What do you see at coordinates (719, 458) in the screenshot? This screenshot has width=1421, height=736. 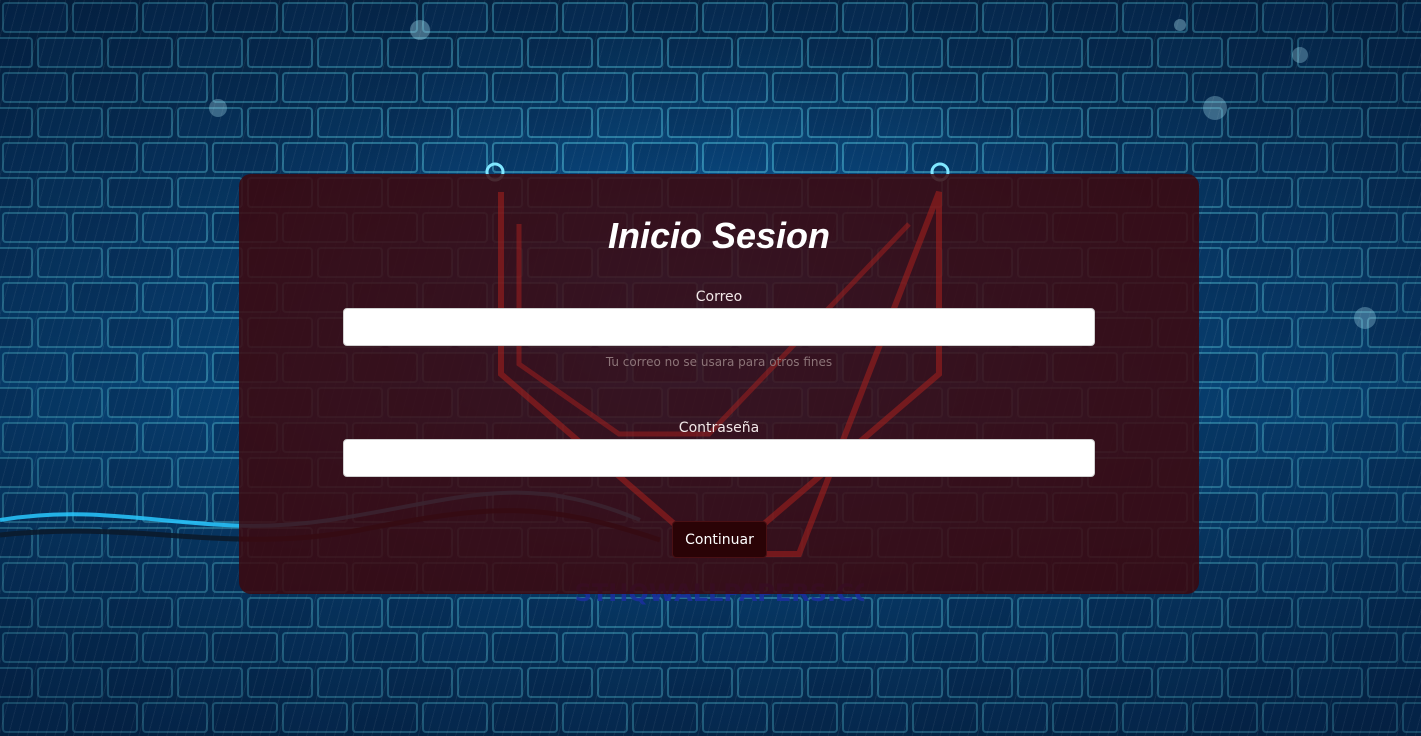 I see `password-field` at bounding box center [719, 458].